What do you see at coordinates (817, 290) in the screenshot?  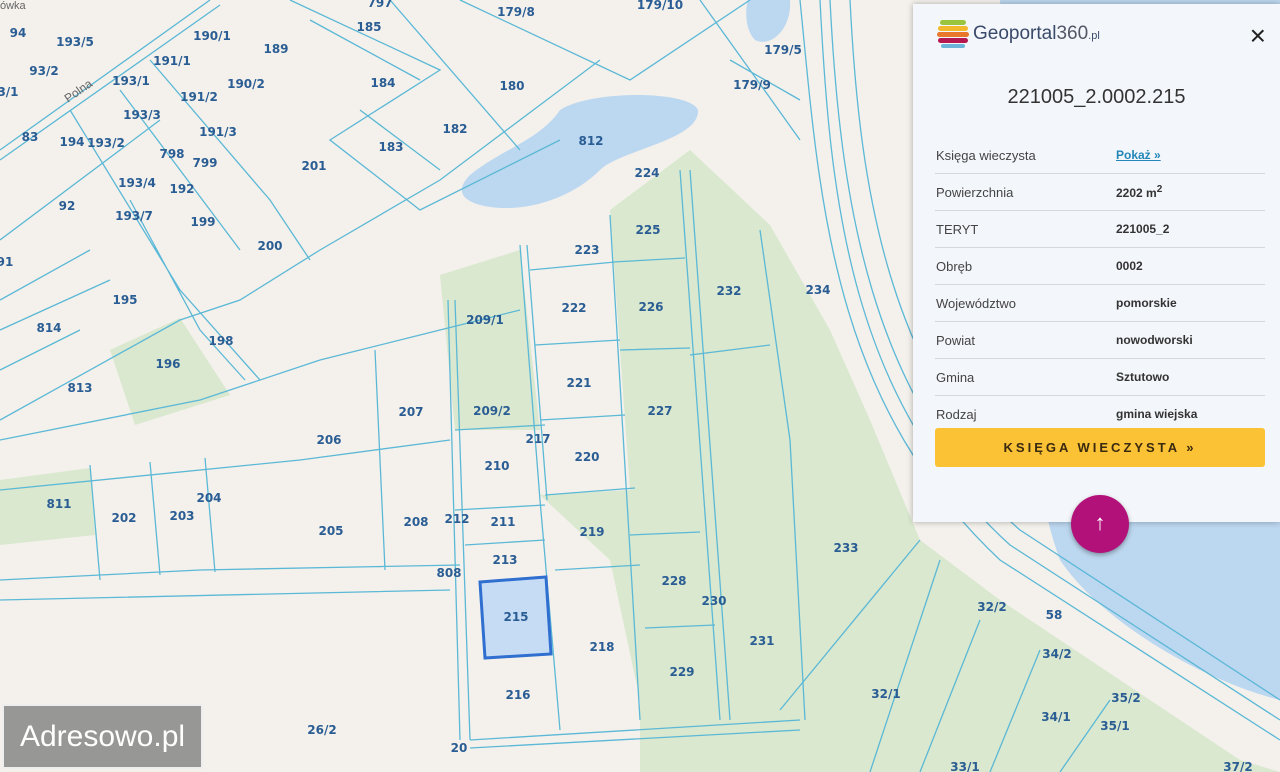 I see `parcel-label: 234` at bounding box center [817, 290].